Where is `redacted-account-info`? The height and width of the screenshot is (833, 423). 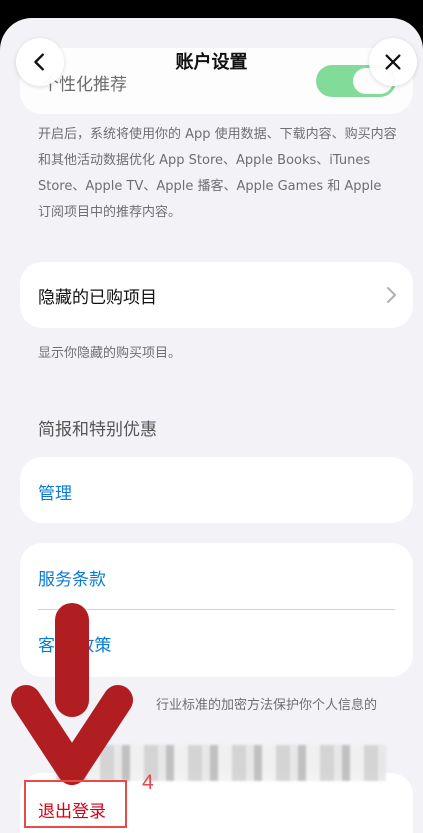
redacted-account-info is located at coordinates (221, 763).